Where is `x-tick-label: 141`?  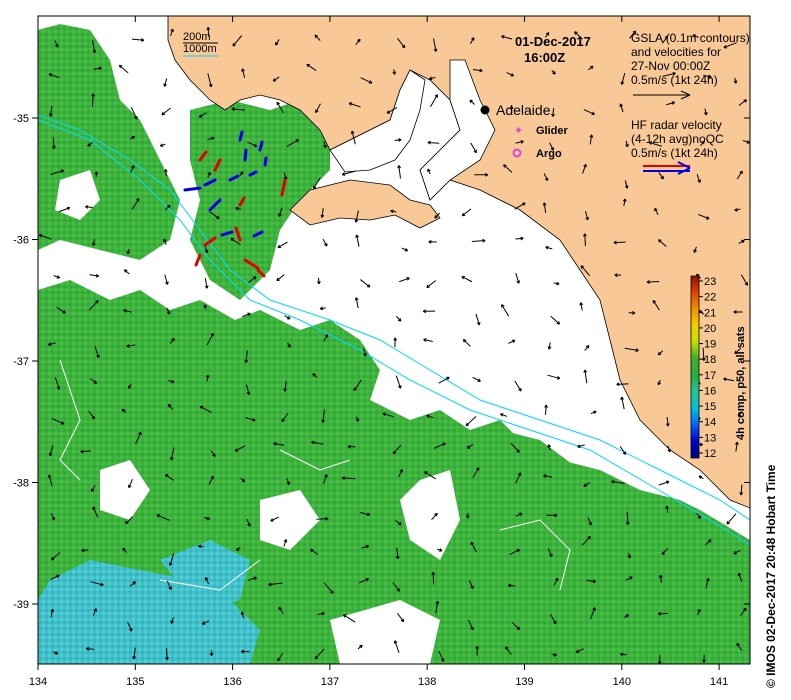
x-tick-label: 141 is located at coordinates (719, 682).